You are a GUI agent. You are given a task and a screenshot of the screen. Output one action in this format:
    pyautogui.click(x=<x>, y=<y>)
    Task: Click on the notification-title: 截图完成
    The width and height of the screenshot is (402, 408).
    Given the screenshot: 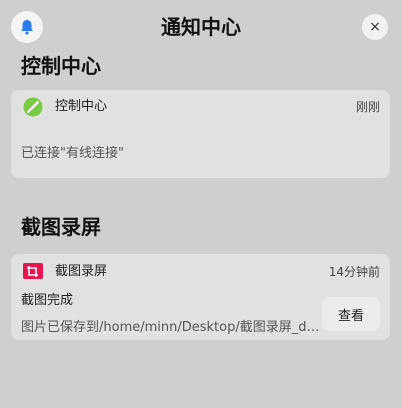 What is the action you would take?
    pyautogui.click(x=47, y=300)
    